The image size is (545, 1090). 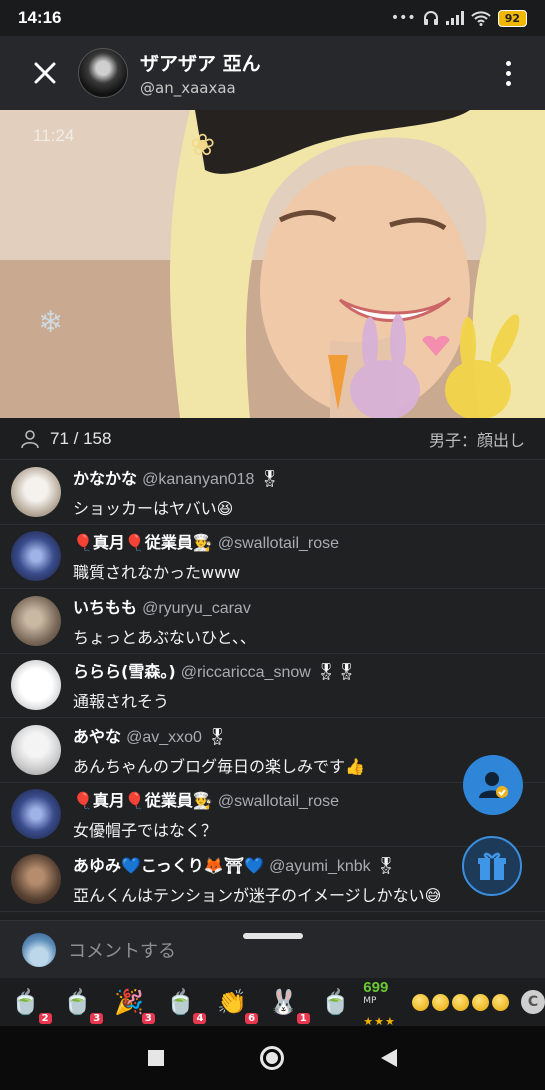 I want to click on gift-party-popper: 🎉 3, so click(x=132, y=1003).